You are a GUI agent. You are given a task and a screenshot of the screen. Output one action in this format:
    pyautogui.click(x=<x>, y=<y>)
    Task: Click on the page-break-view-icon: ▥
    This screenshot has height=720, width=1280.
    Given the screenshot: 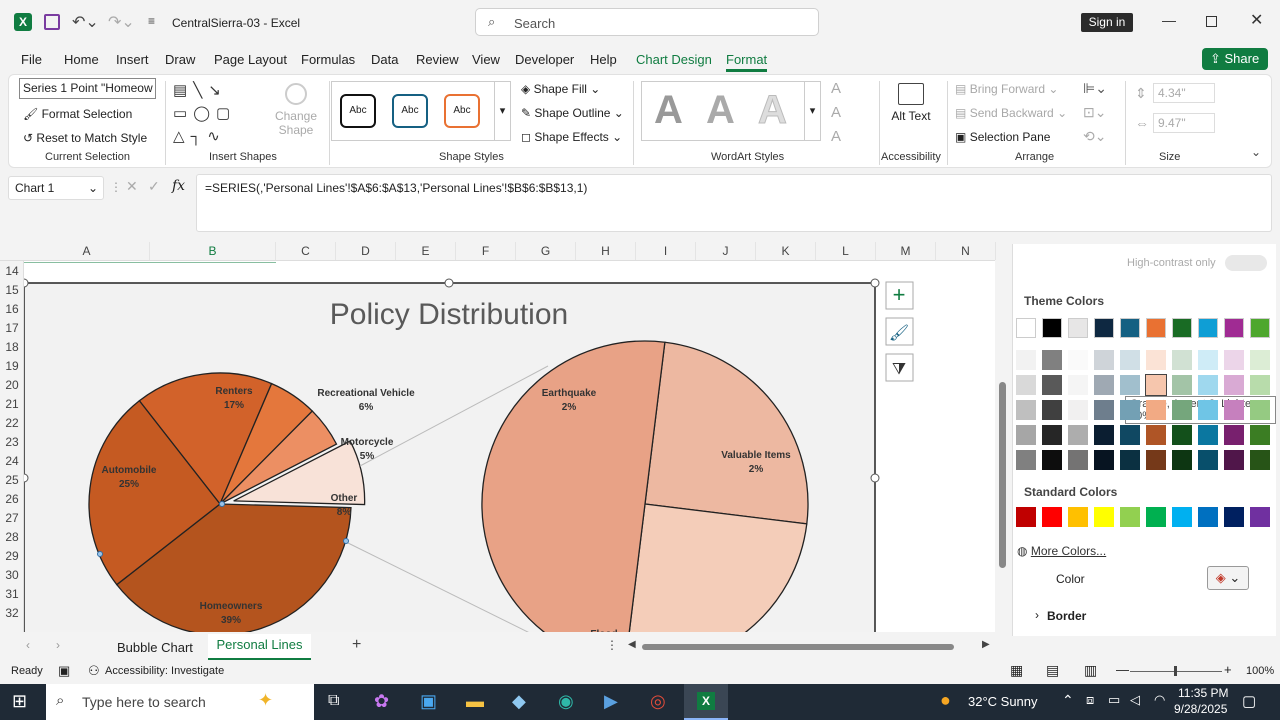 What is the action you would take?
    pyautogui.click(x=1090, y=670)
    